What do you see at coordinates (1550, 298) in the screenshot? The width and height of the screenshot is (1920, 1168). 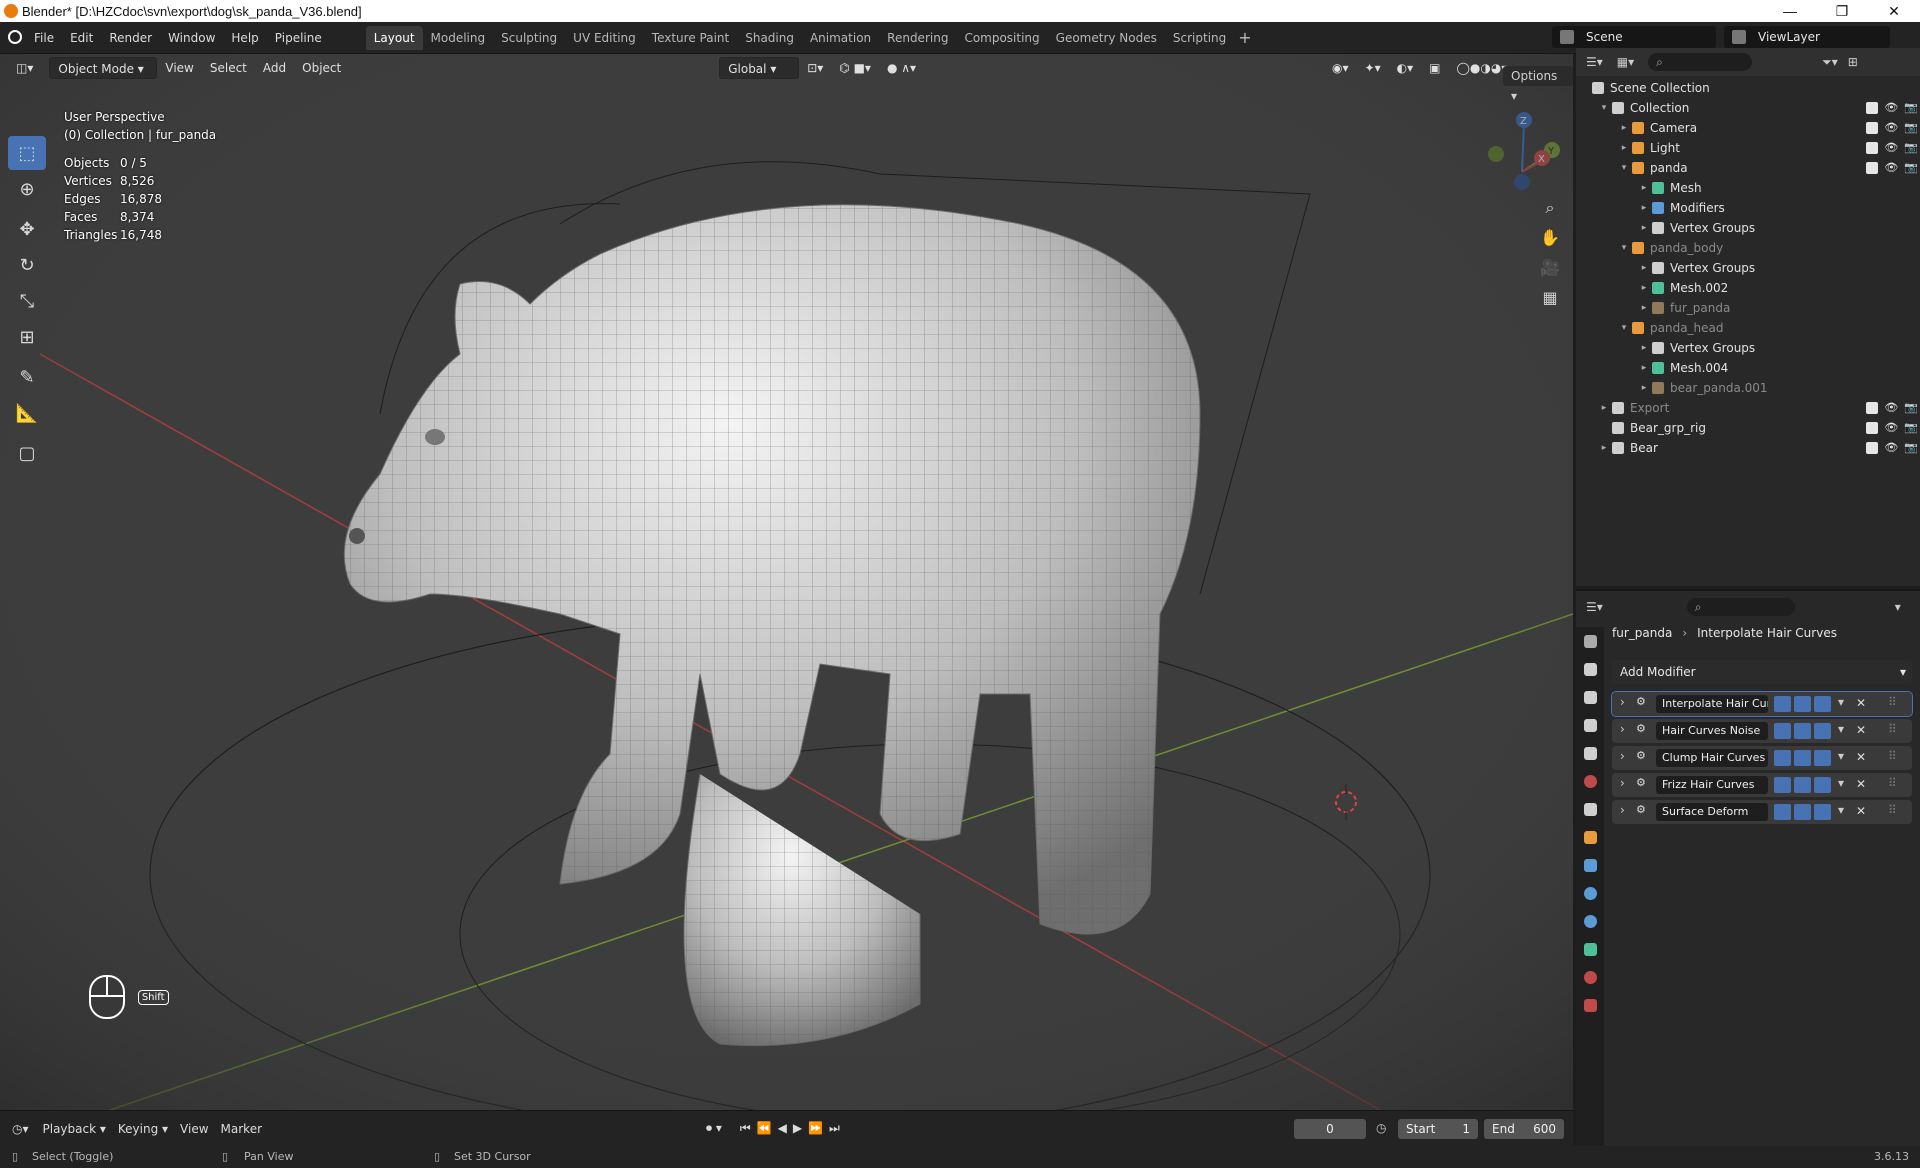 I see `ortho-grid-icon: ▦` at bounding box center [1550, 298].